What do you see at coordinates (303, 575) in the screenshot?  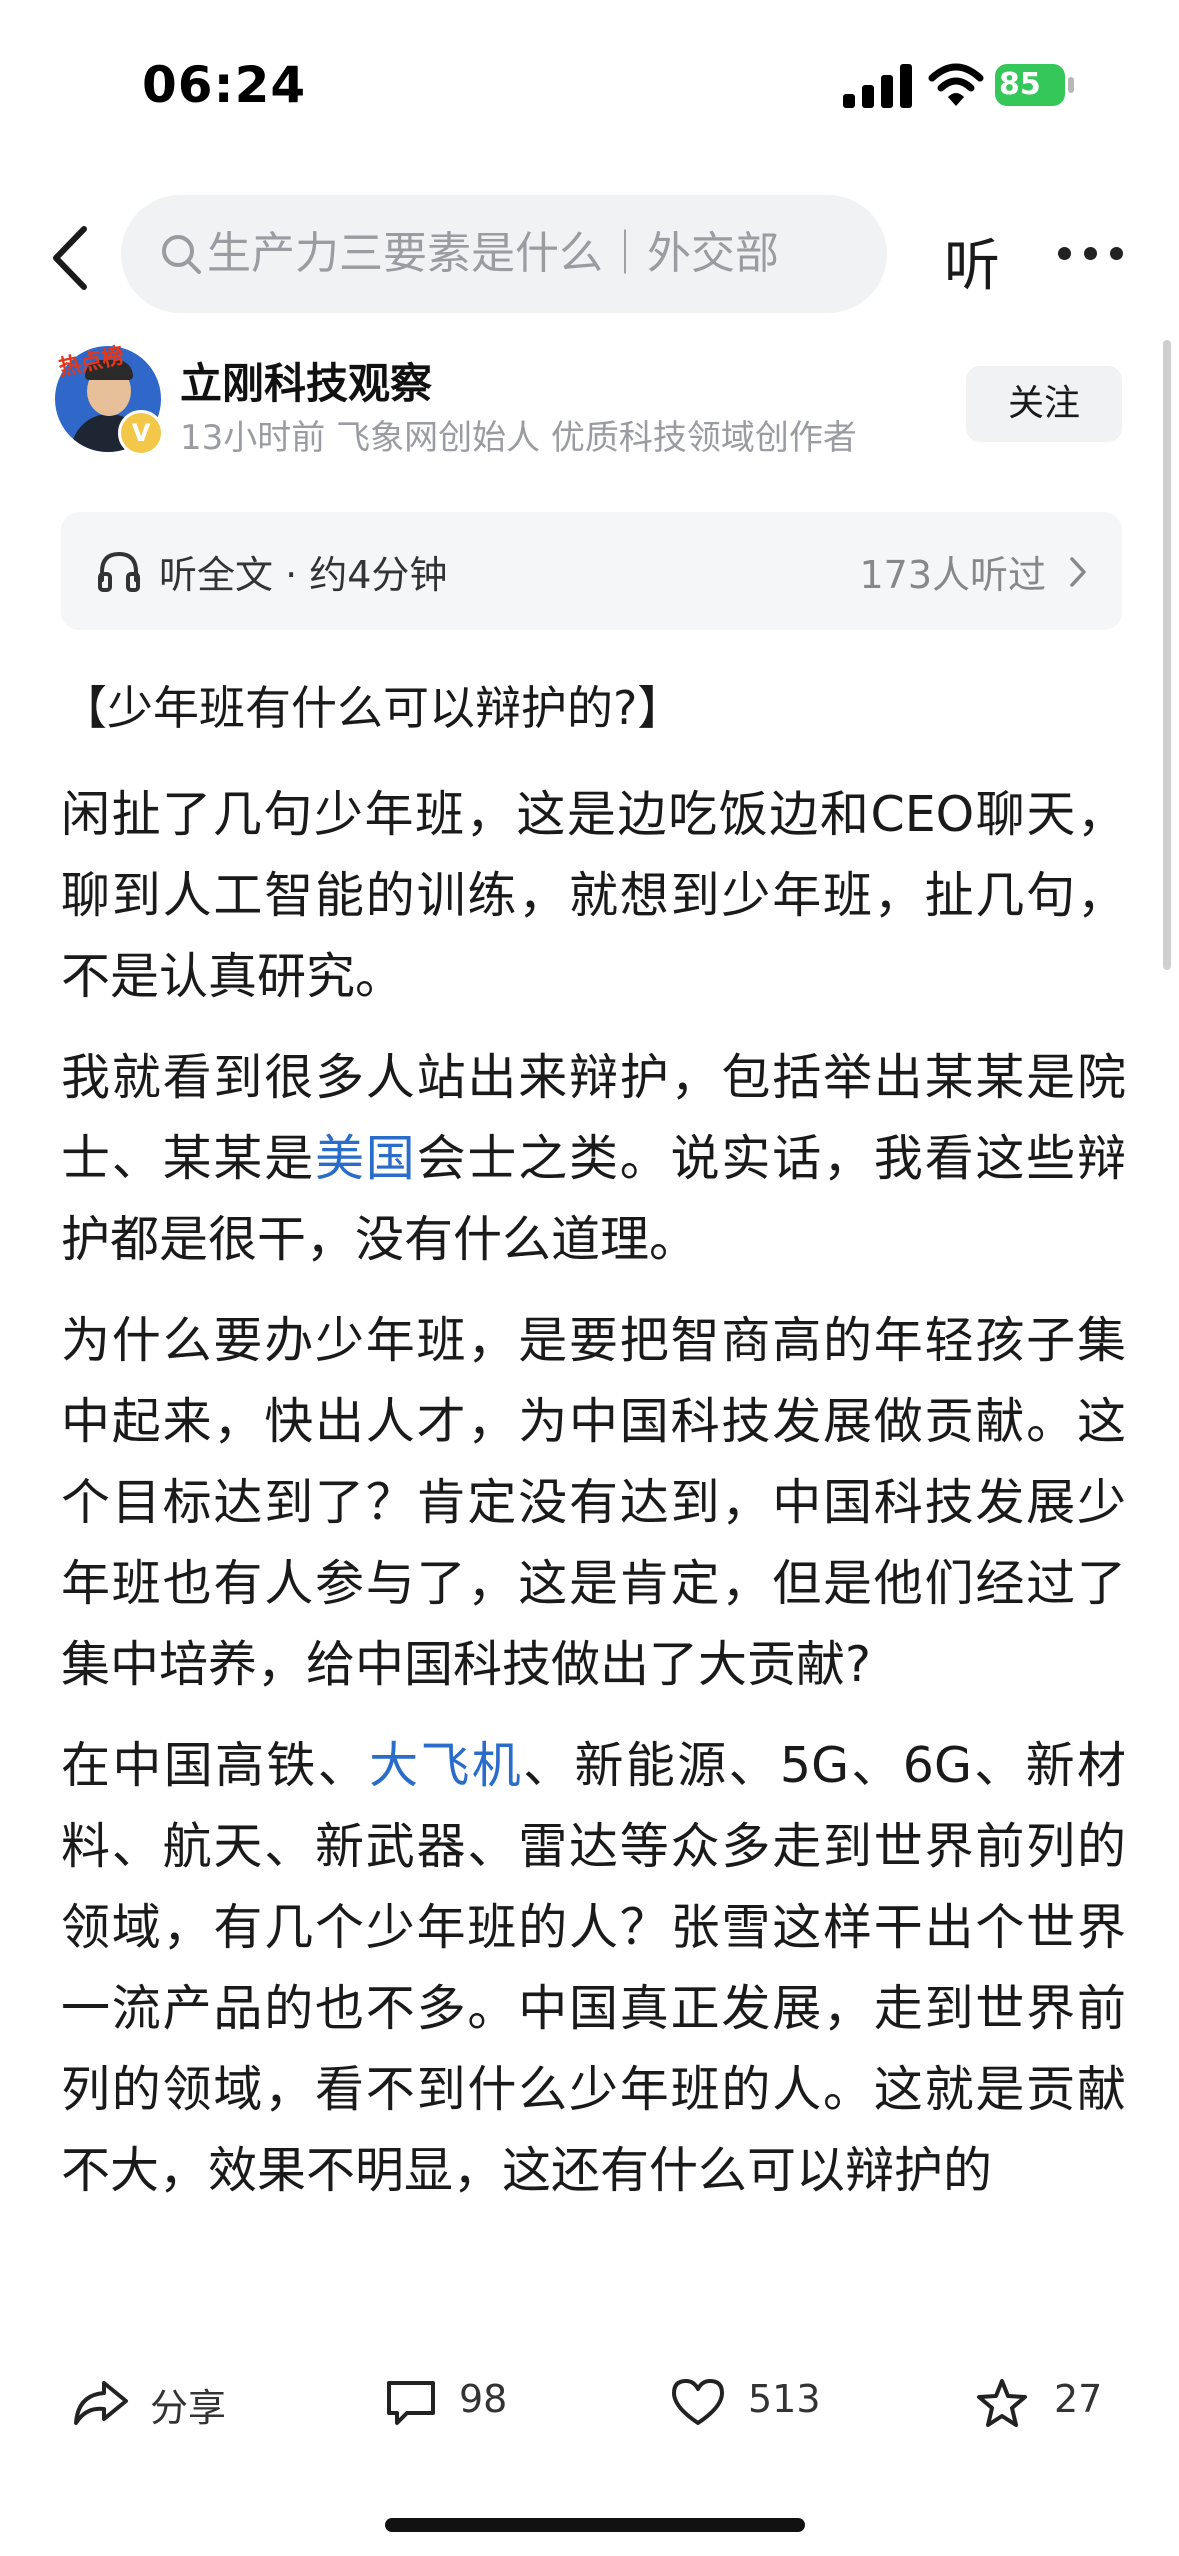 I see `listen-label: 听全文 · 约4分钟` at bounding box center [303, 575].